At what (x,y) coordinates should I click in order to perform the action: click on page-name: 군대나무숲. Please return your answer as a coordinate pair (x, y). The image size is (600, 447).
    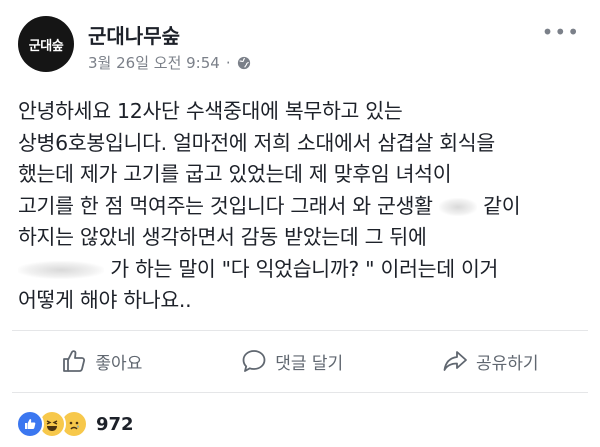
    Looking at the image, I should click on (134, 34).